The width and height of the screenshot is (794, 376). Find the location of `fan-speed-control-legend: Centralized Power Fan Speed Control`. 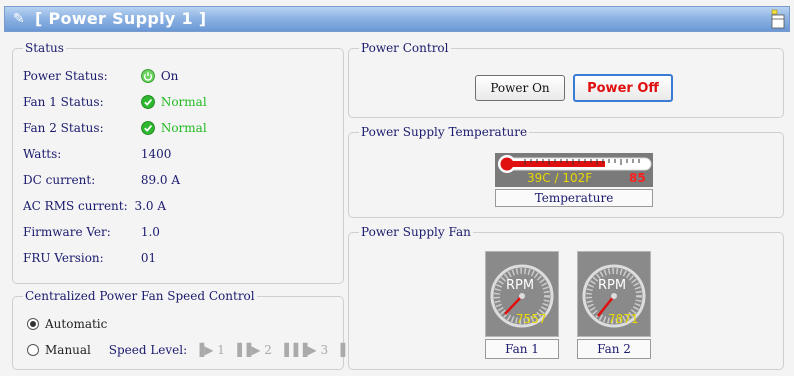

fan-speed-control-legend: Centralized Power Fan Speed Control is located at coordinates (140, 296).